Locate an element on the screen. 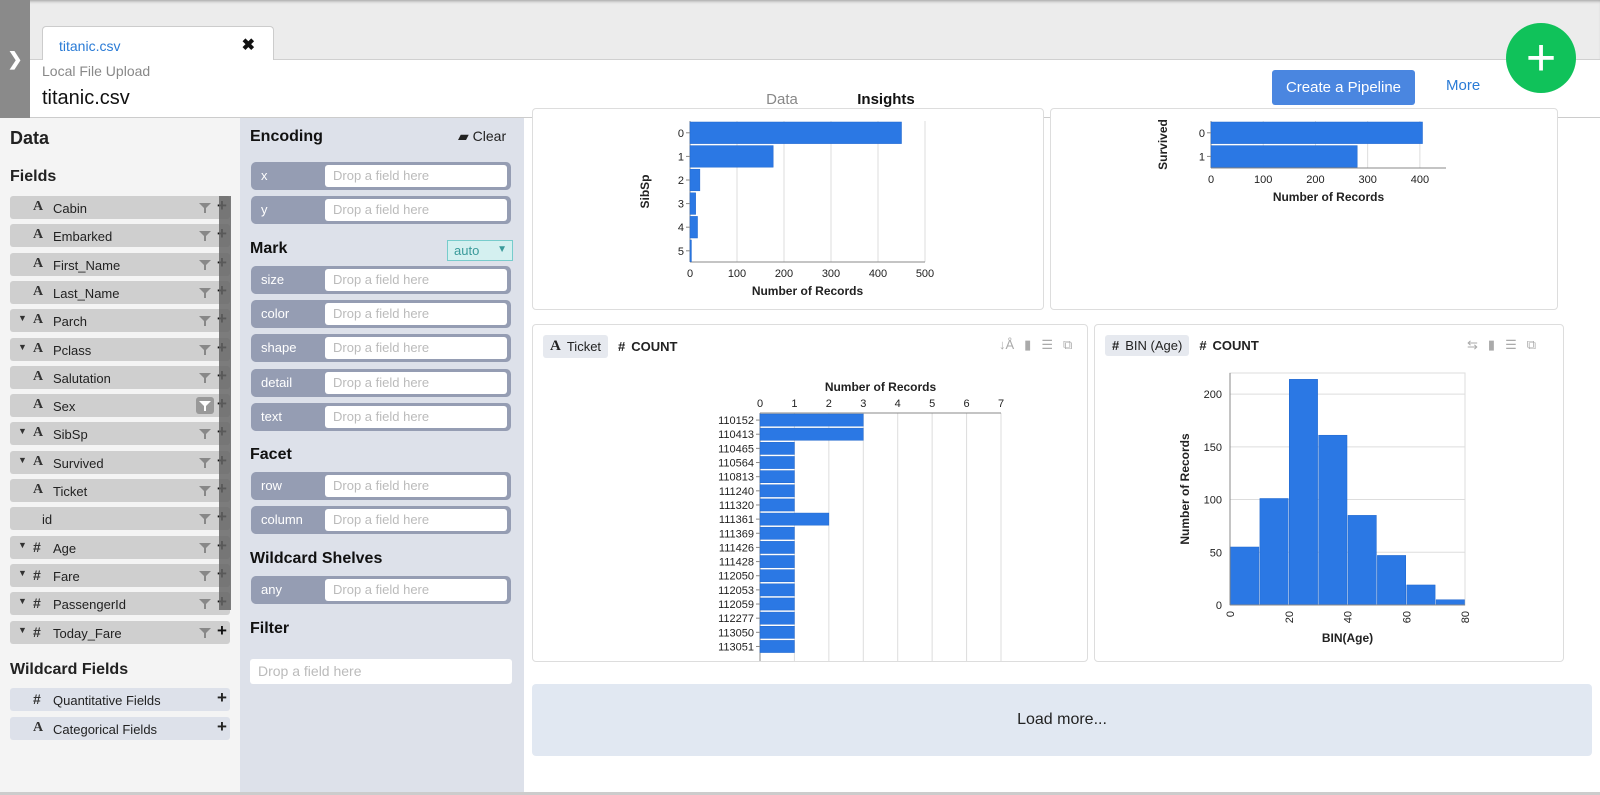  shelf-x: x Drop a field here is located at coordinates (381, 176).